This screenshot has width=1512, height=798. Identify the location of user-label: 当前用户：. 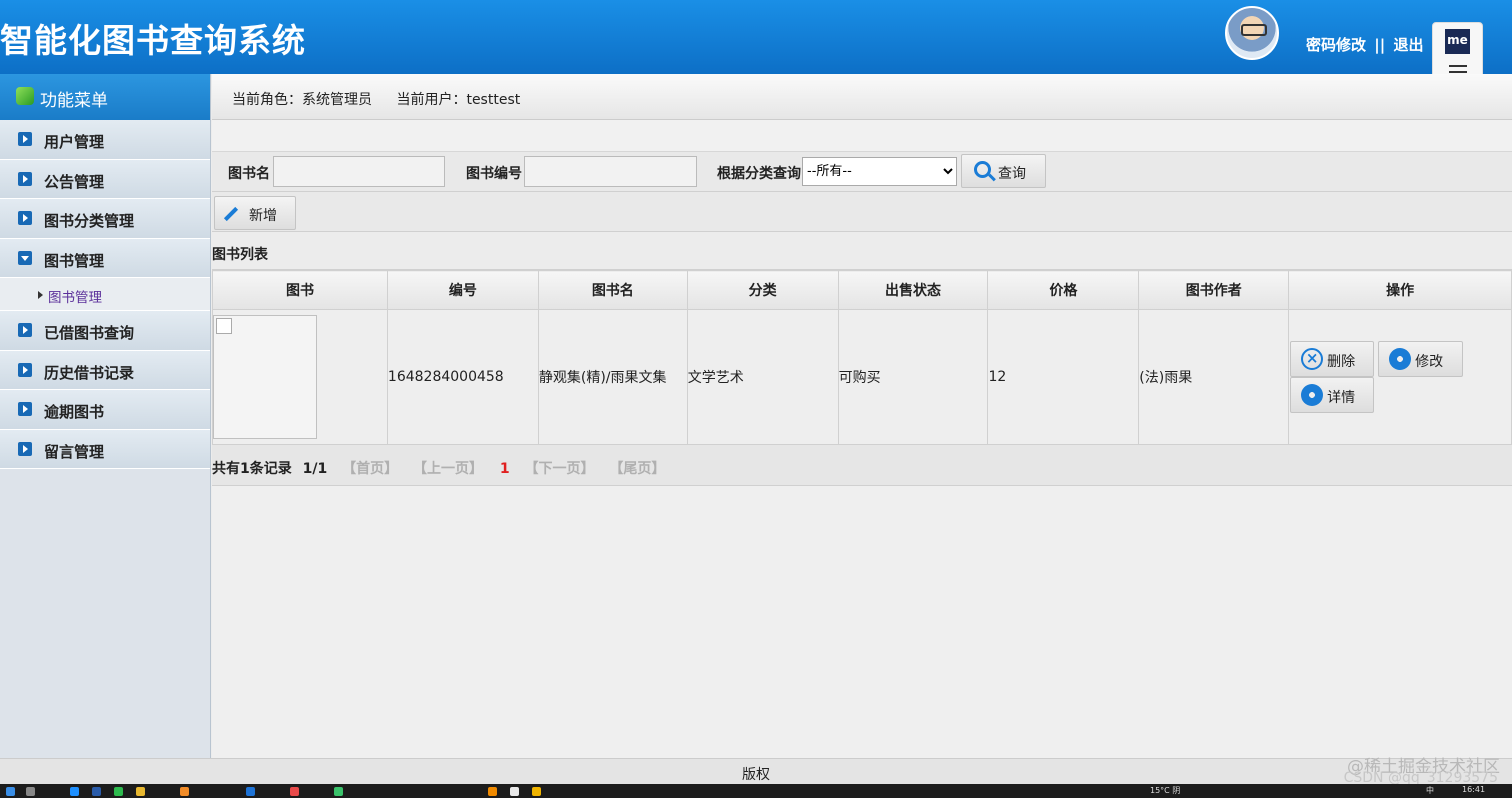
(431, 100).